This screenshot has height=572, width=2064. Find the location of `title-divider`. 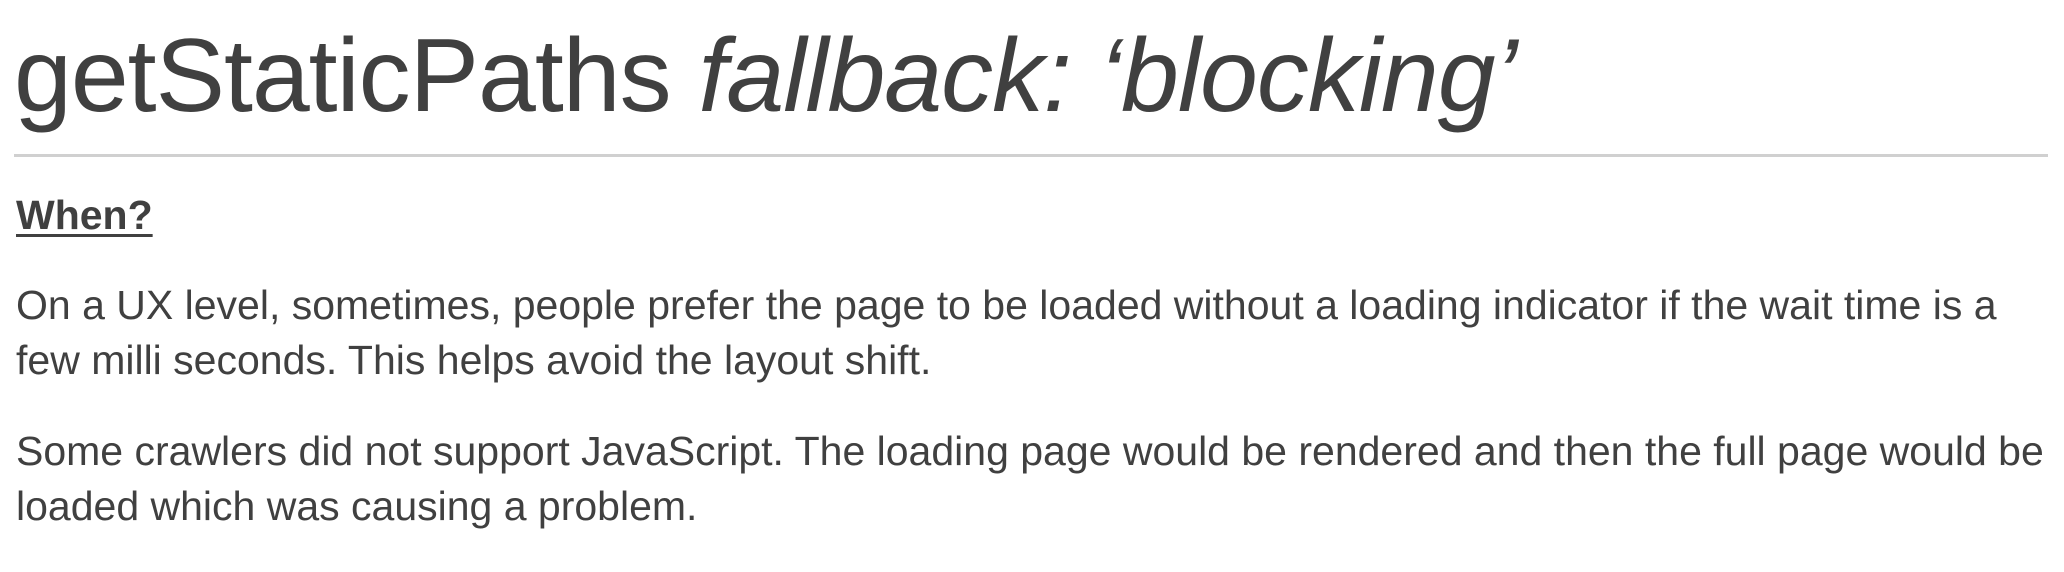

title-divider is located at coordinates (1031, 155).